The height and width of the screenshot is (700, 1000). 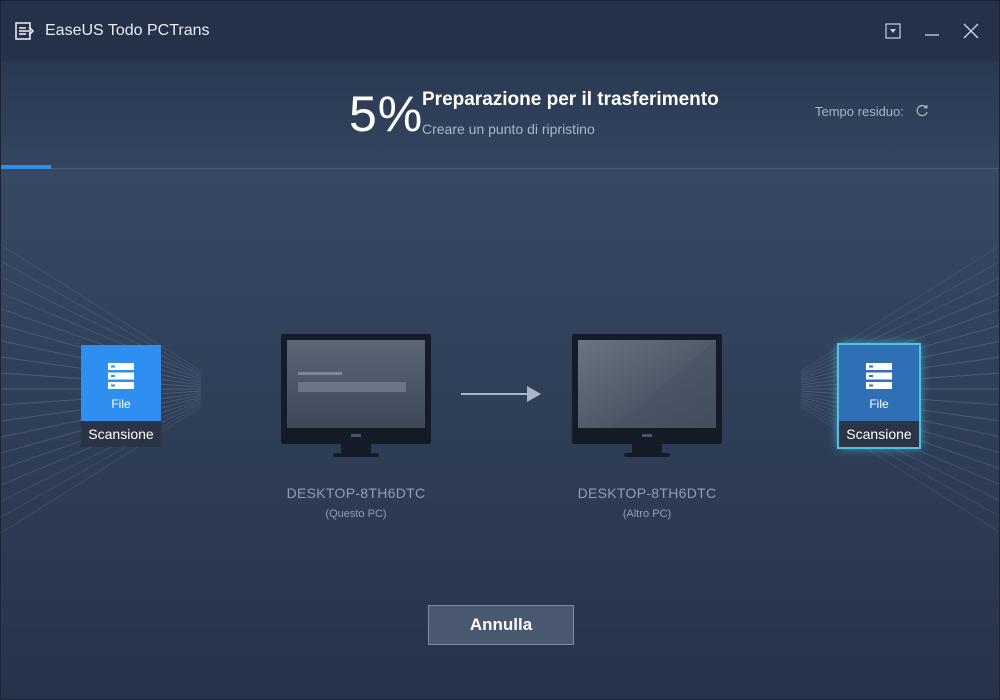 I want to click on refresh-icon, so click(x=922, y=110).